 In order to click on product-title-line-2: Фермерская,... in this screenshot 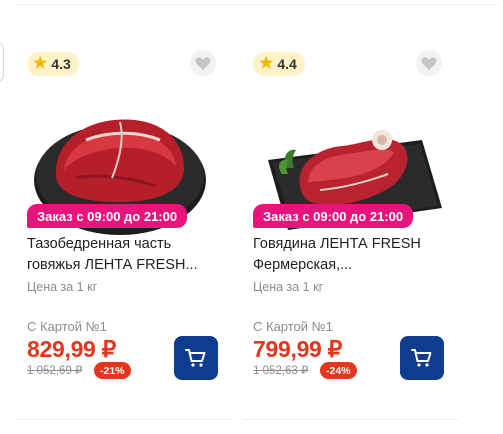, I will do `click(353, 265)`.